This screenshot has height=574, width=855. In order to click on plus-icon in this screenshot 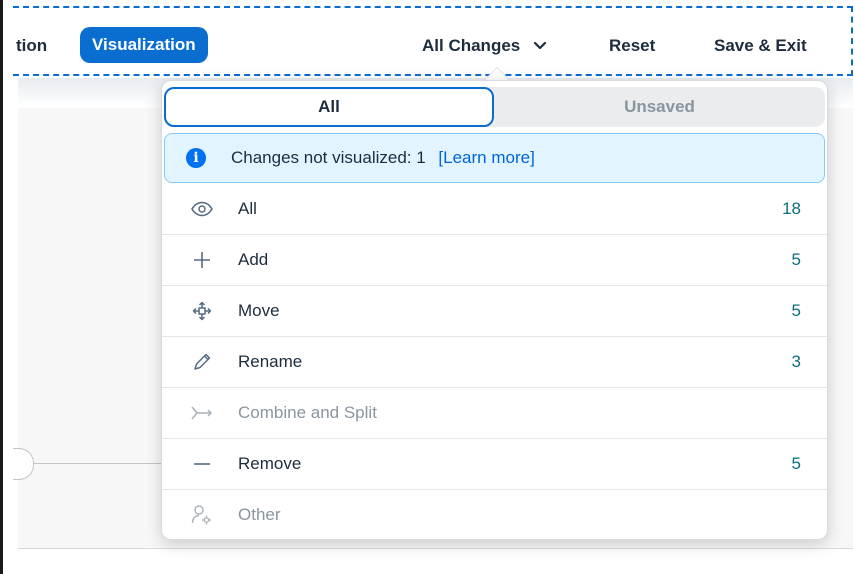, I will do `click(202, 260)`.